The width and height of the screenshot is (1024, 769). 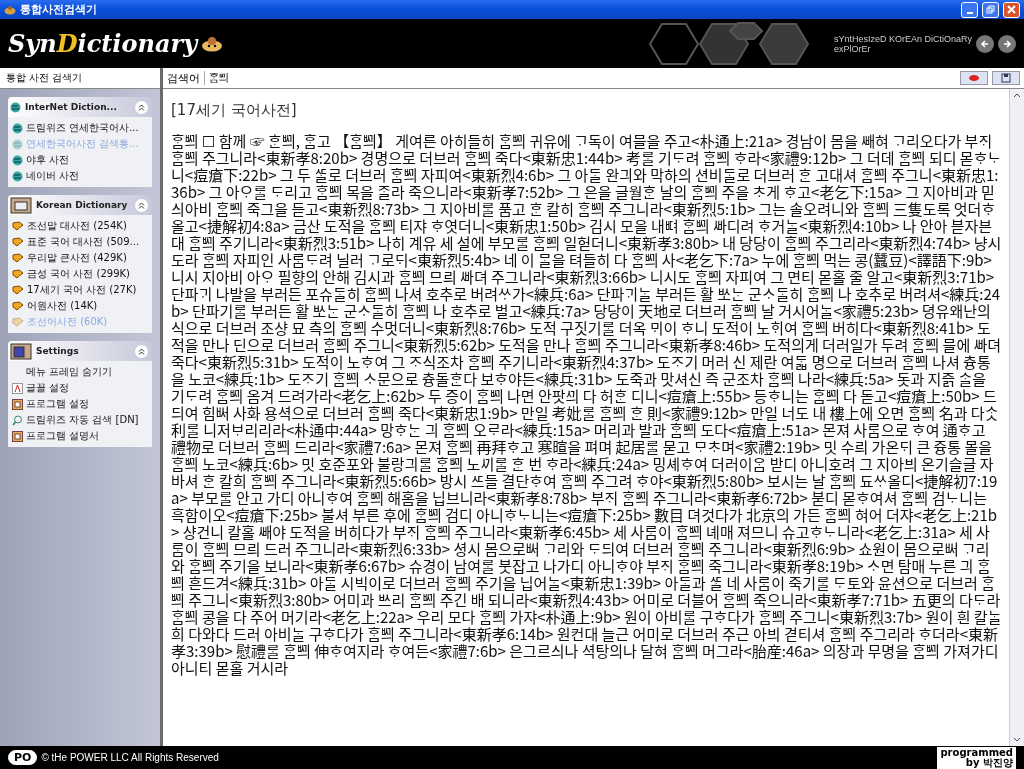 What do you see at coordinates (580, 78) in the screenshot?
I see `search-field: ᄒᆞᆷᄢᅴ` at bounding box center [580, 78].